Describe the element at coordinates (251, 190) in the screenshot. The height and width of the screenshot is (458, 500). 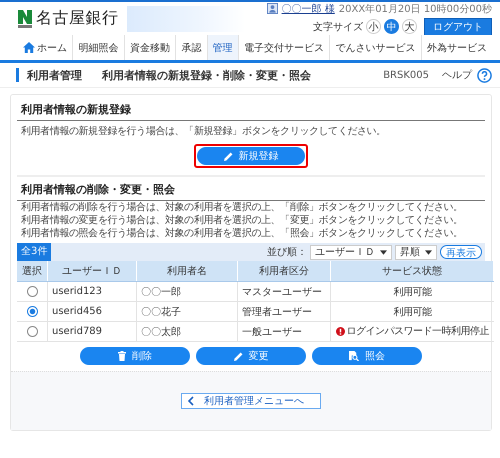
I see `section-heading: 利用者情報の削除・変更・照会` at that location.